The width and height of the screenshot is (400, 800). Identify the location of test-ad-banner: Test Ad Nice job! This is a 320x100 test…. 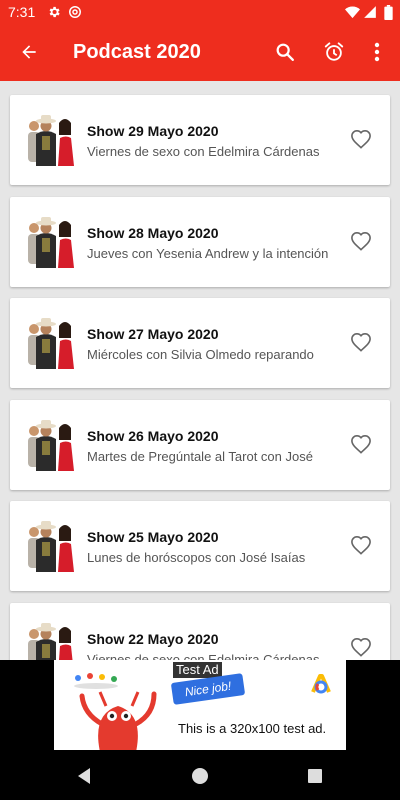
(200, 705).